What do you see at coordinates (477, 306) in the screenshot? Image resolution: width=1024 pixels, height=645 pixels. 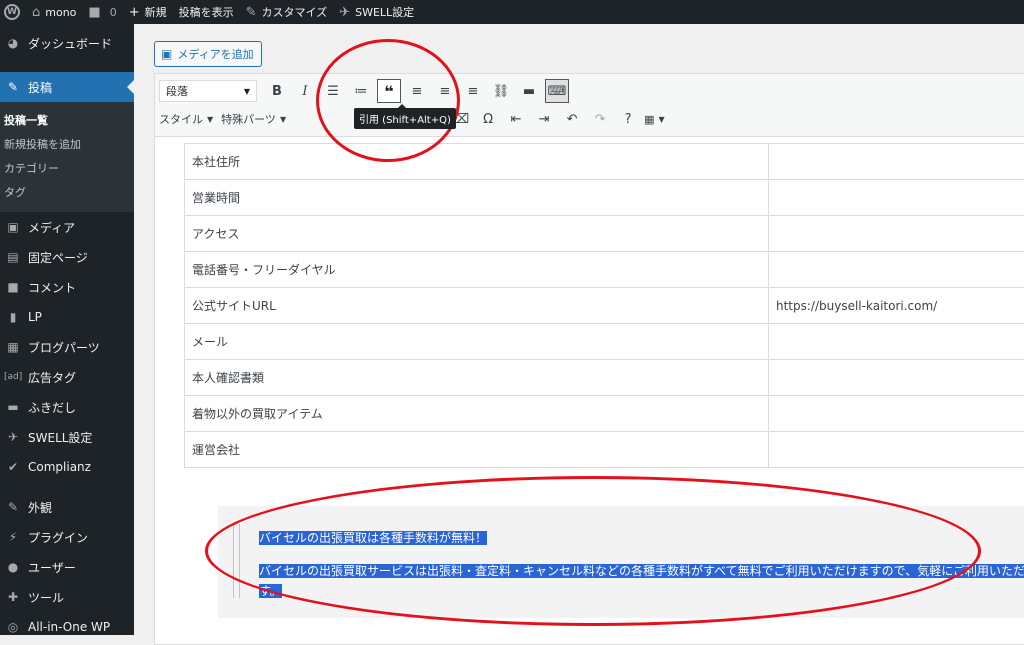 I see `table-label-cell: 公式サイトURL` at bounding box center [477, 306].